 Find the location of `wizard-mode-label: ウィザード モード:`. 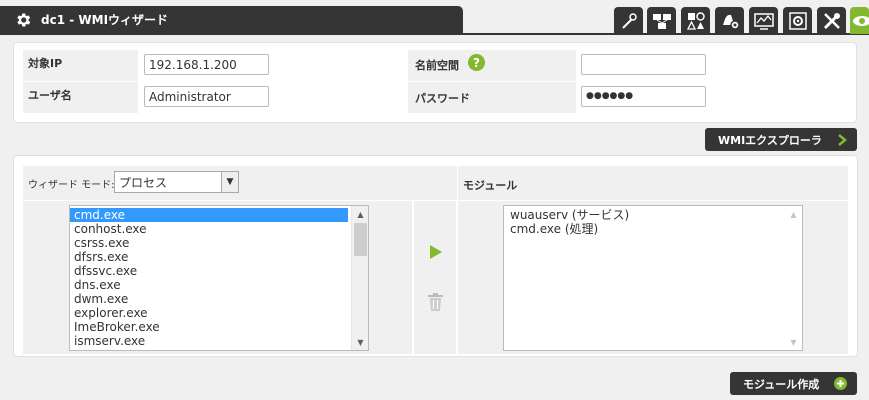

wizard-mode-label: ウィザード モード: is located at coordinates (71, 185).